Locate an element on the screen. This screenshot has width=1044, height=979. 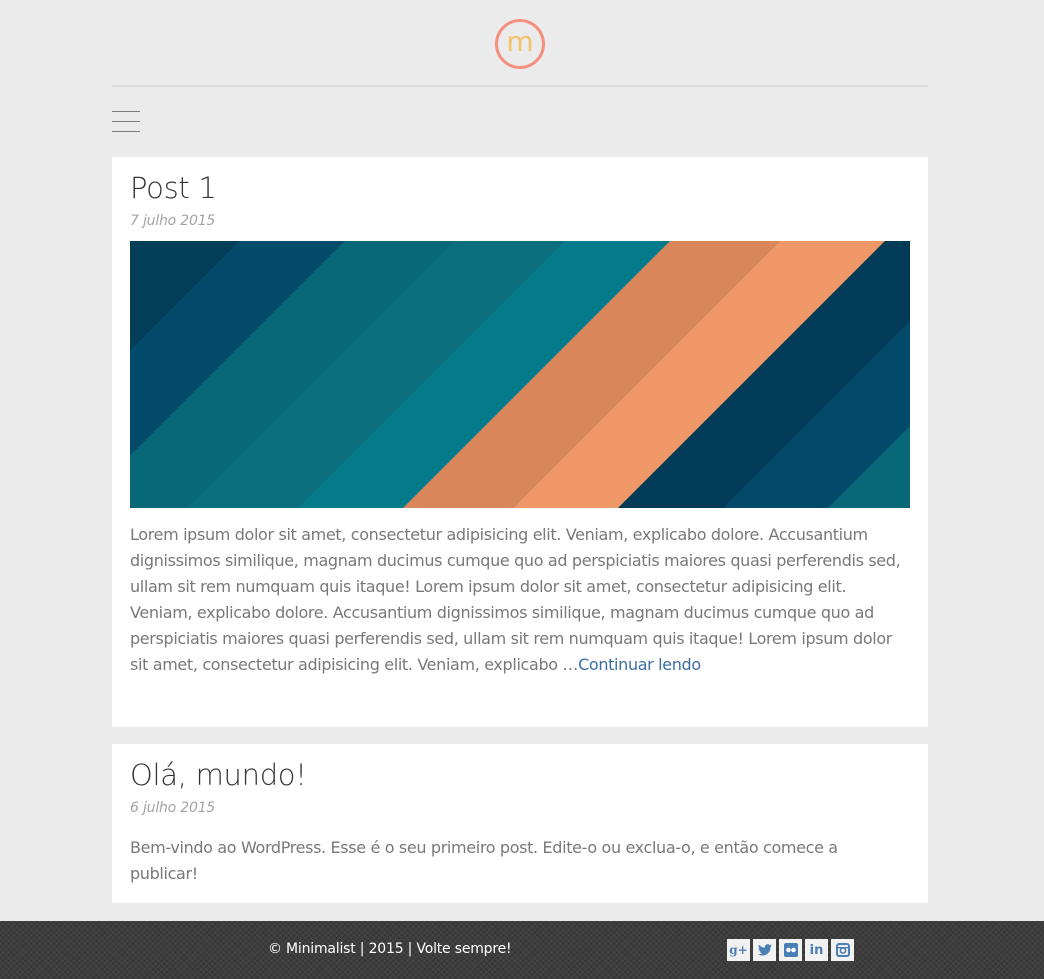
logo-letter: m is located at coordinates (520, 41).